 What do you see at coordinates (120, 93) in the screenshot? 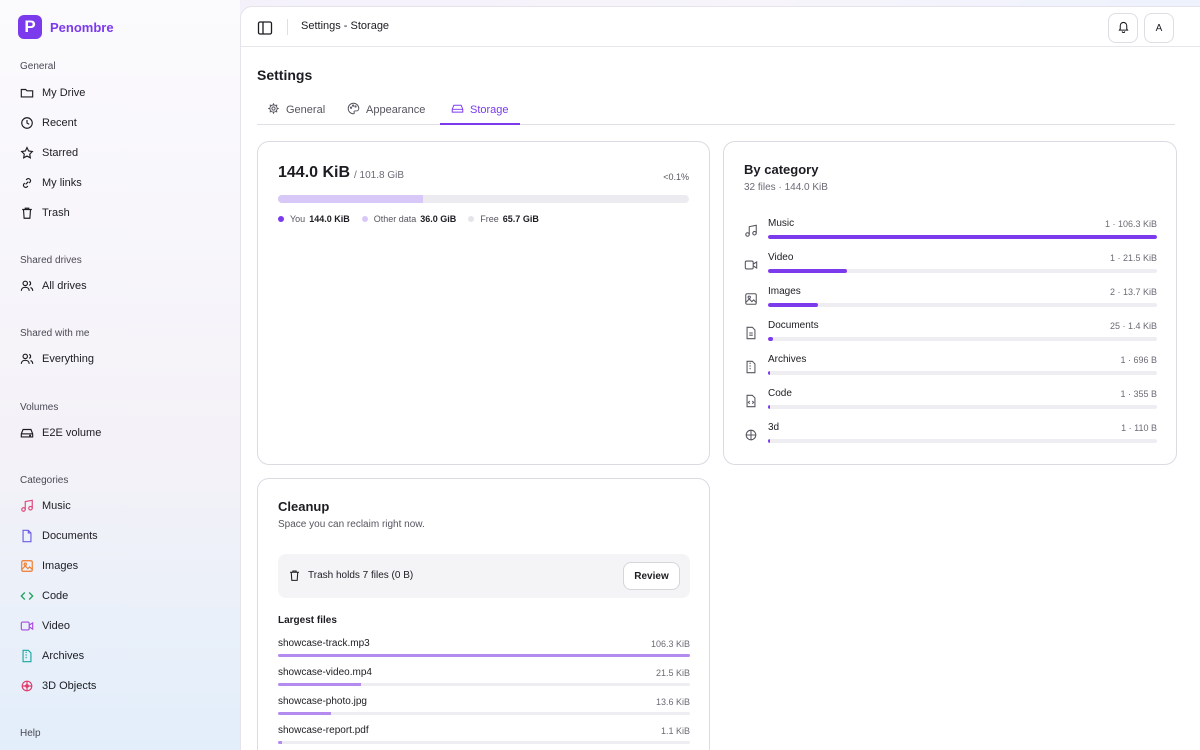
I see `sidebar-item-my-drive: My Drive` at bounding box center [120, 93].